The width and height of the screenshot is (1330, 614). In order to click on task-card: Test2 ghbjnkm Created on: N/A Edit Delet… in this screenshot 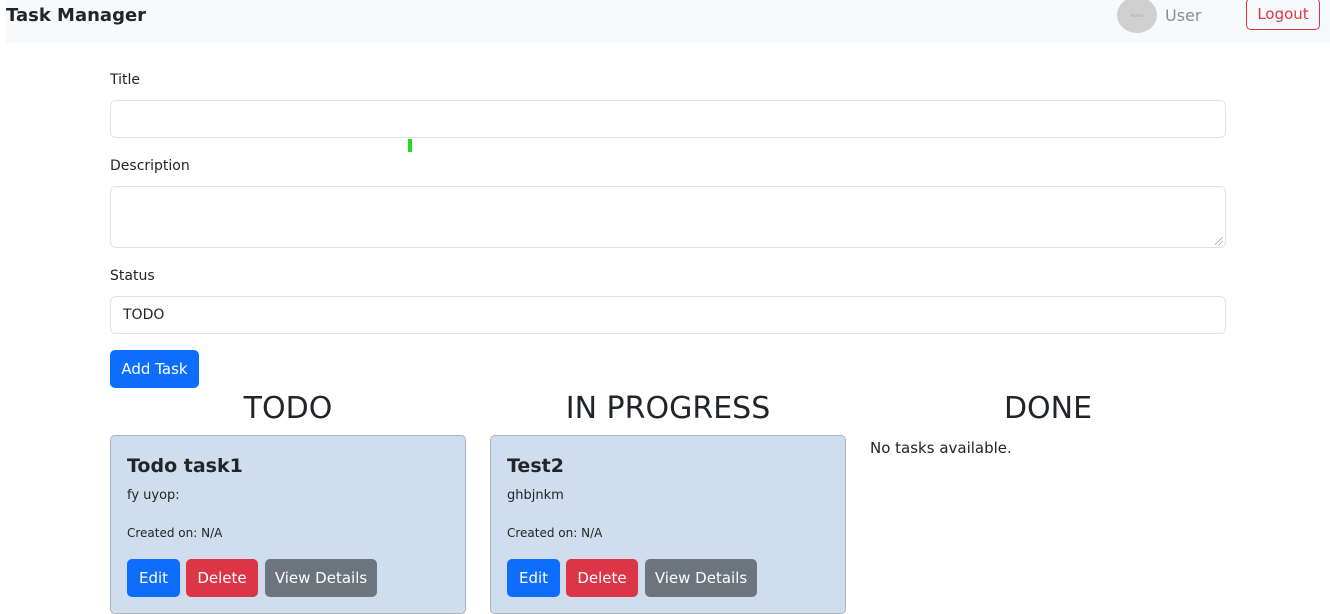, I will do `click(668, 524)`.